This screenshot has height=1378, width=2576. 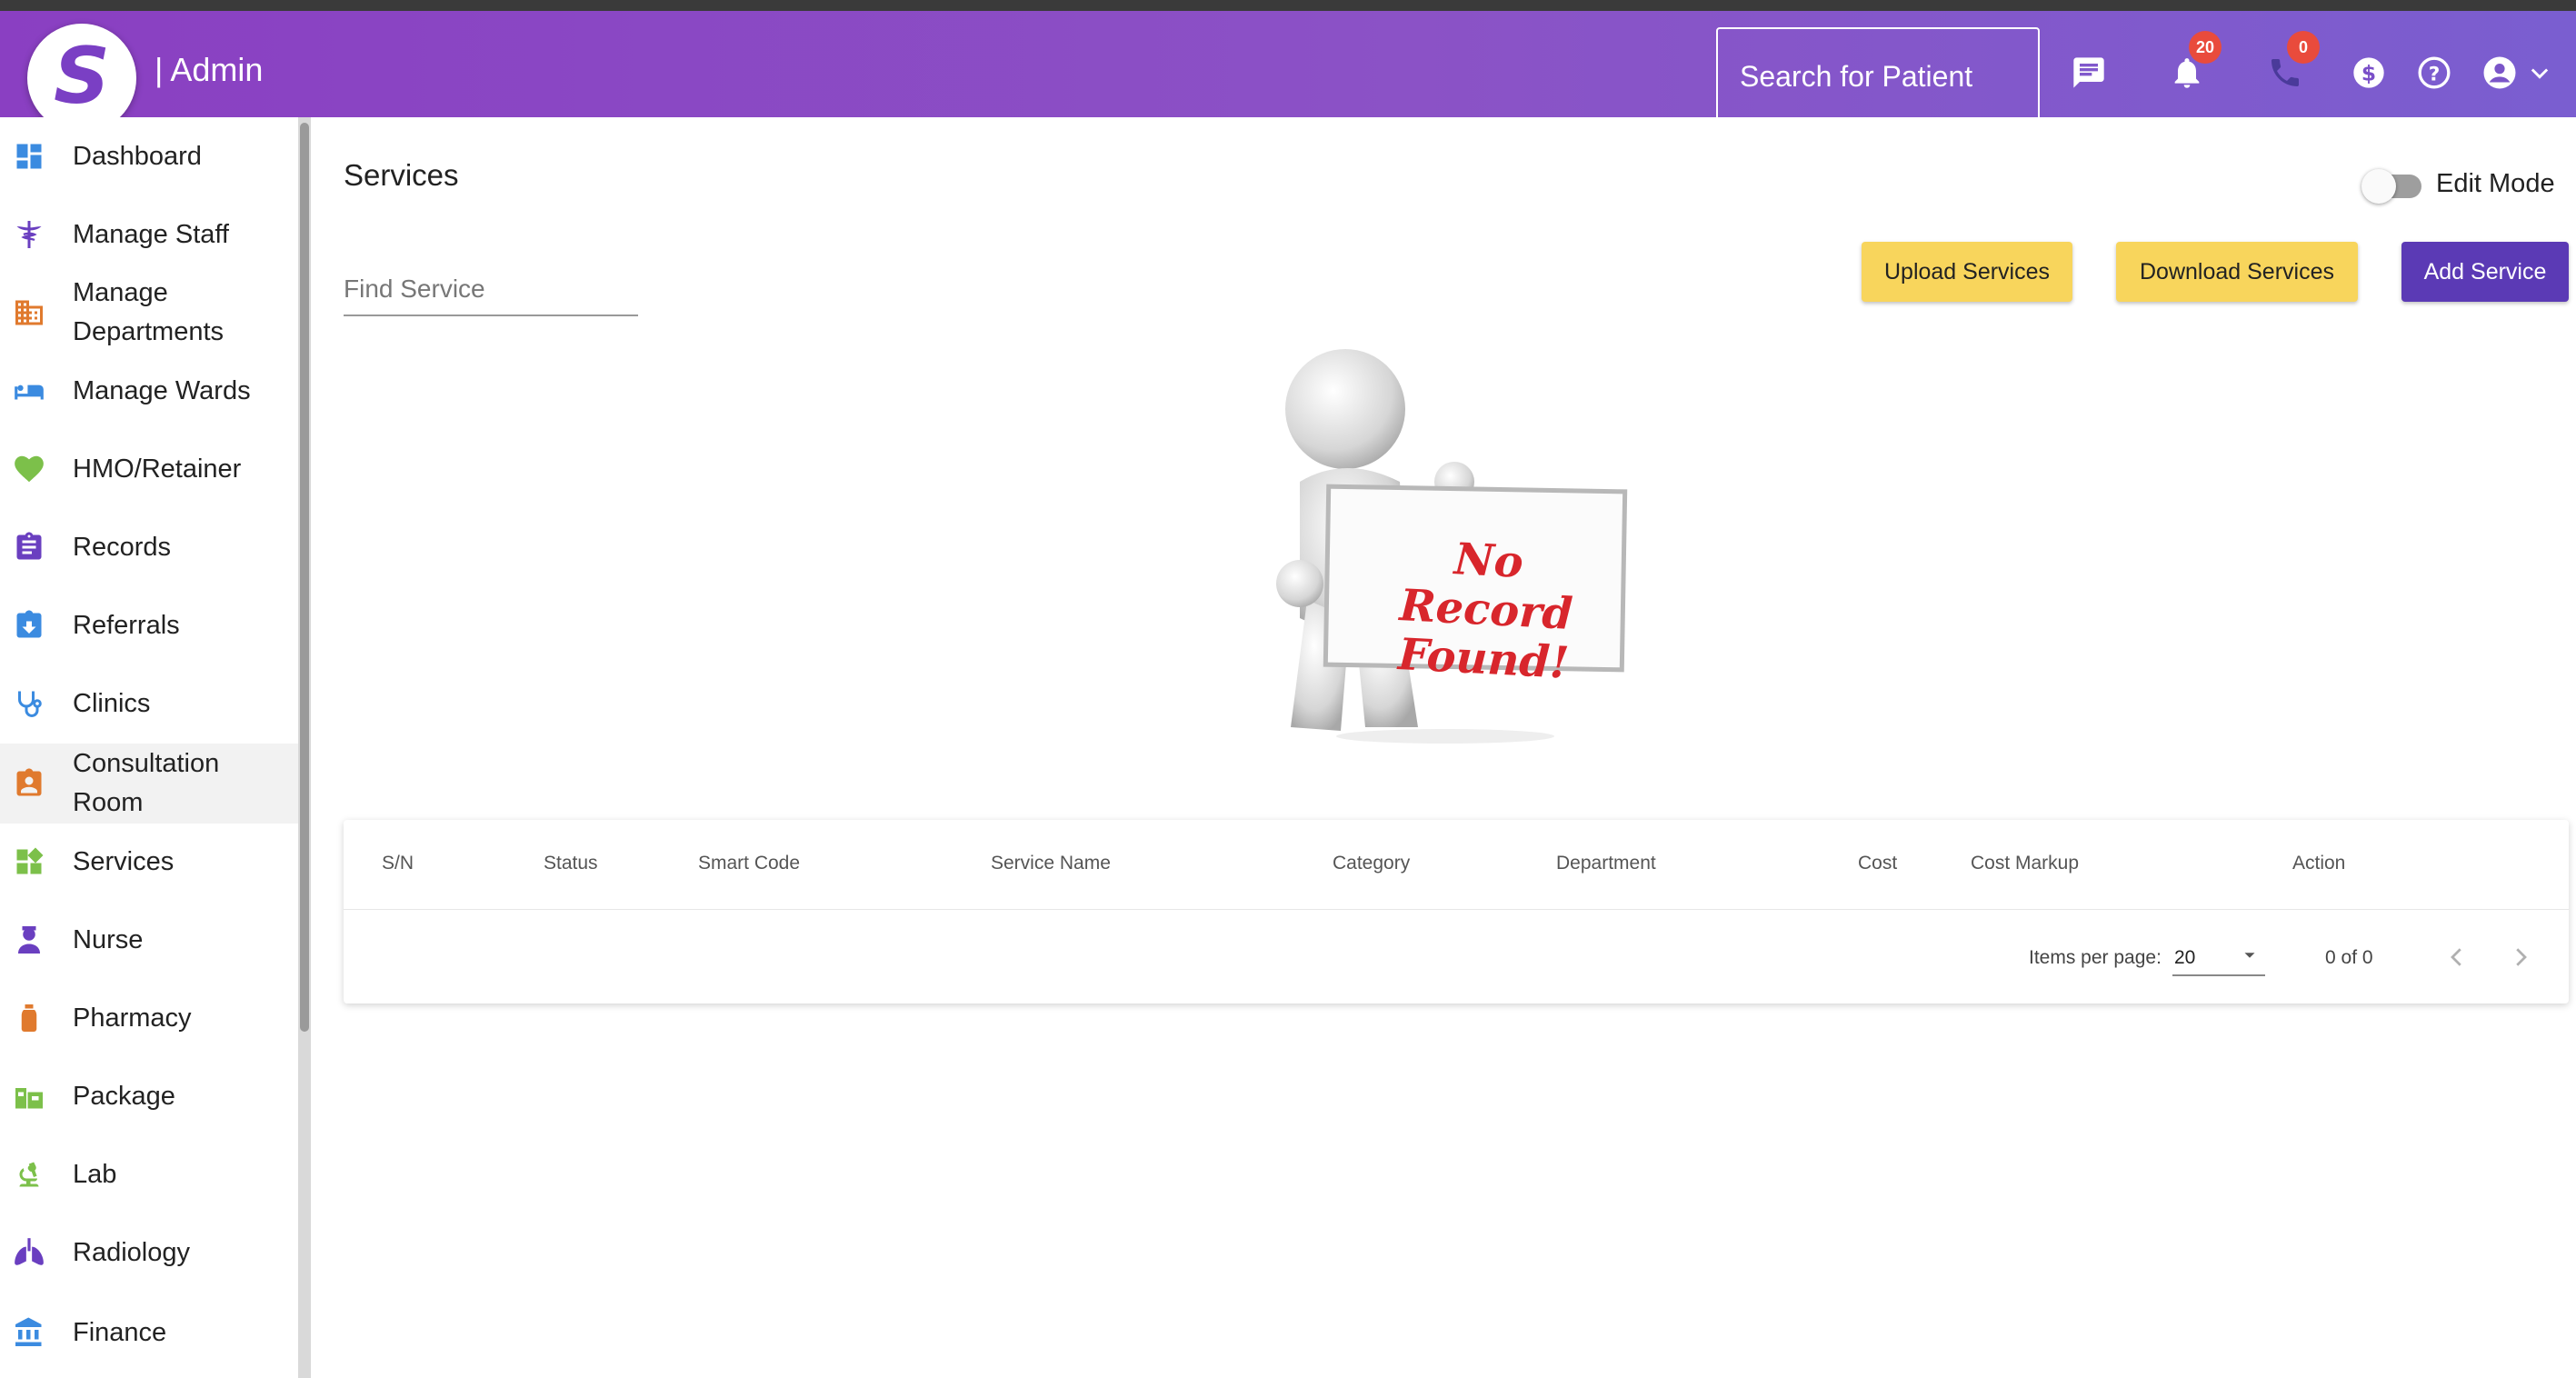 What do you see at coordinates (29, 625) in the screenshot?
I see `referral-icon` at bounding box center [29, 625].